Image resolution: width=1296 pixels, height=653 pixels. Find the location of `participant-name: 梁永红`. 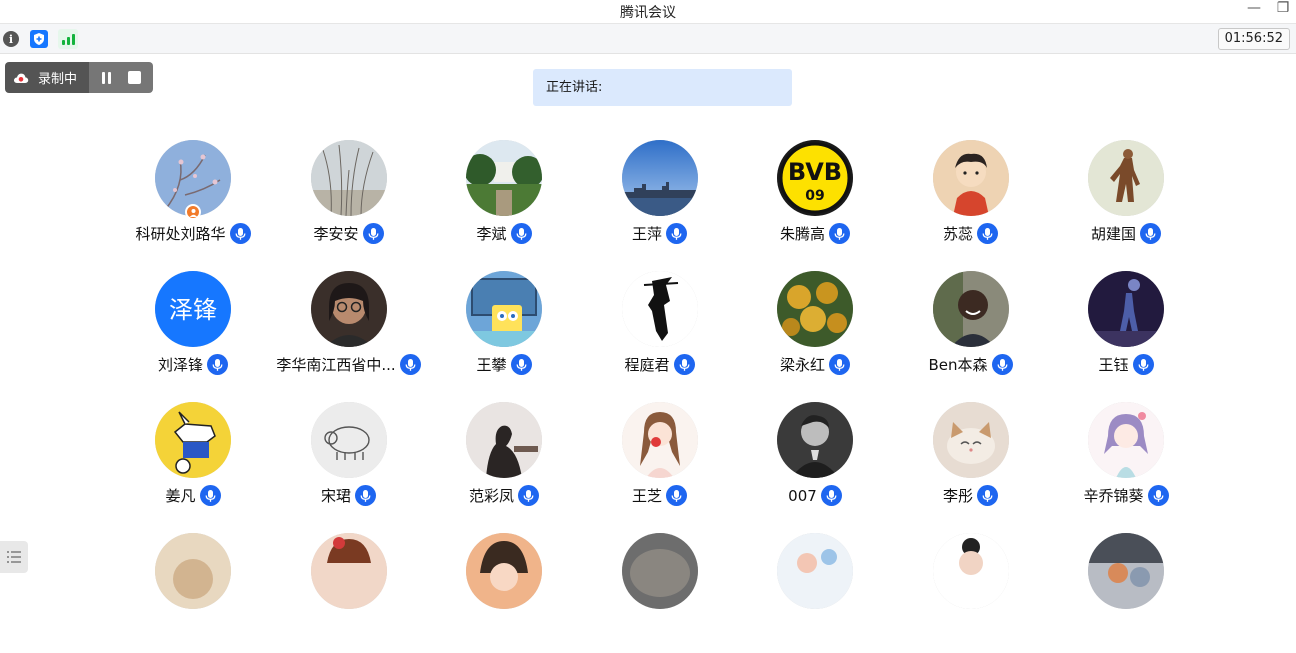

participant-name: 梁永红 is located at coordinates (802, 365).